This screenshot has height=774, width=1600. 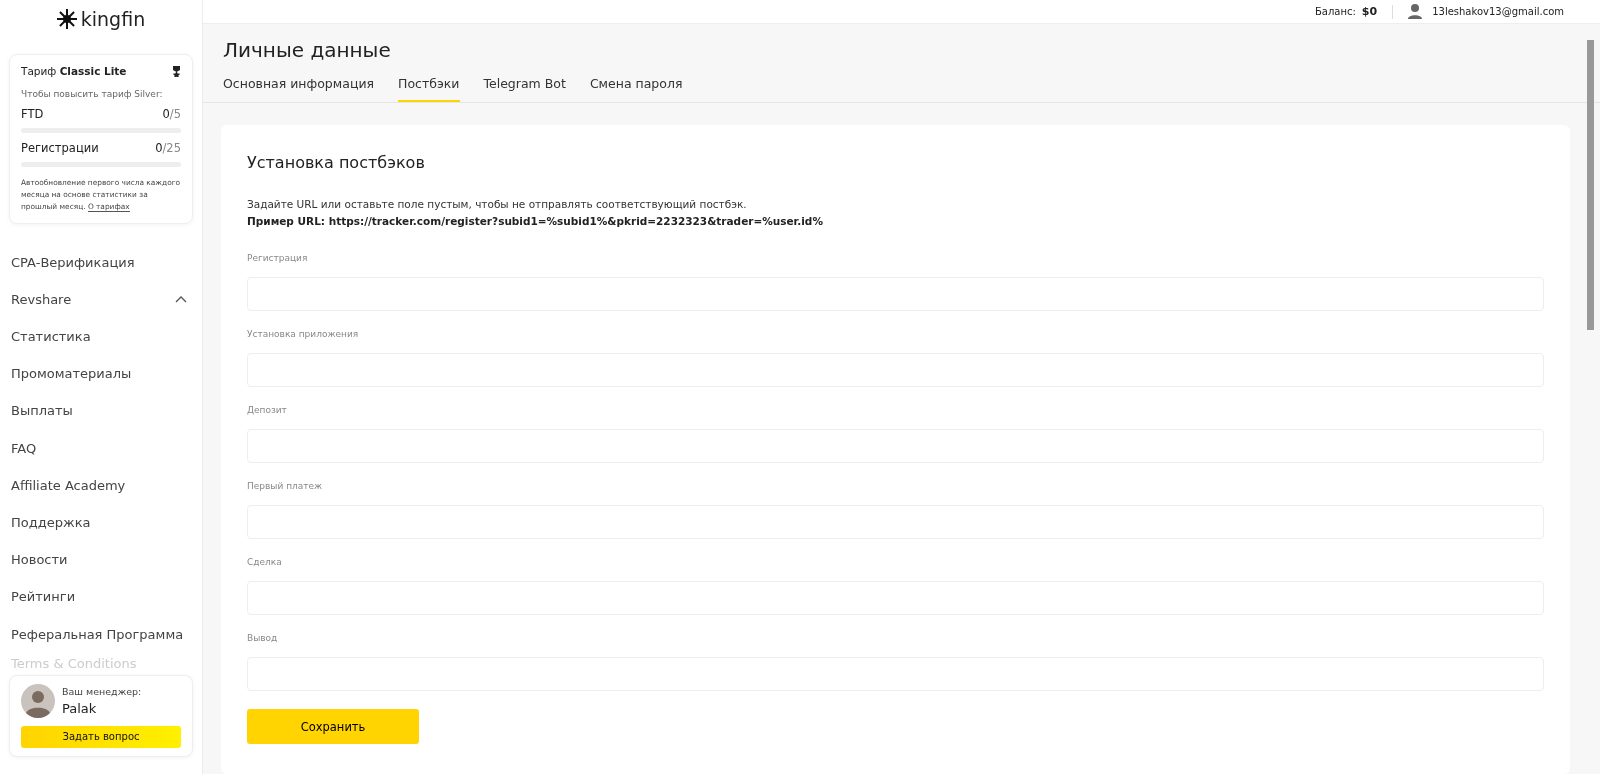 I want to click on field-label: Регистрация, so click(x=278, y=258).